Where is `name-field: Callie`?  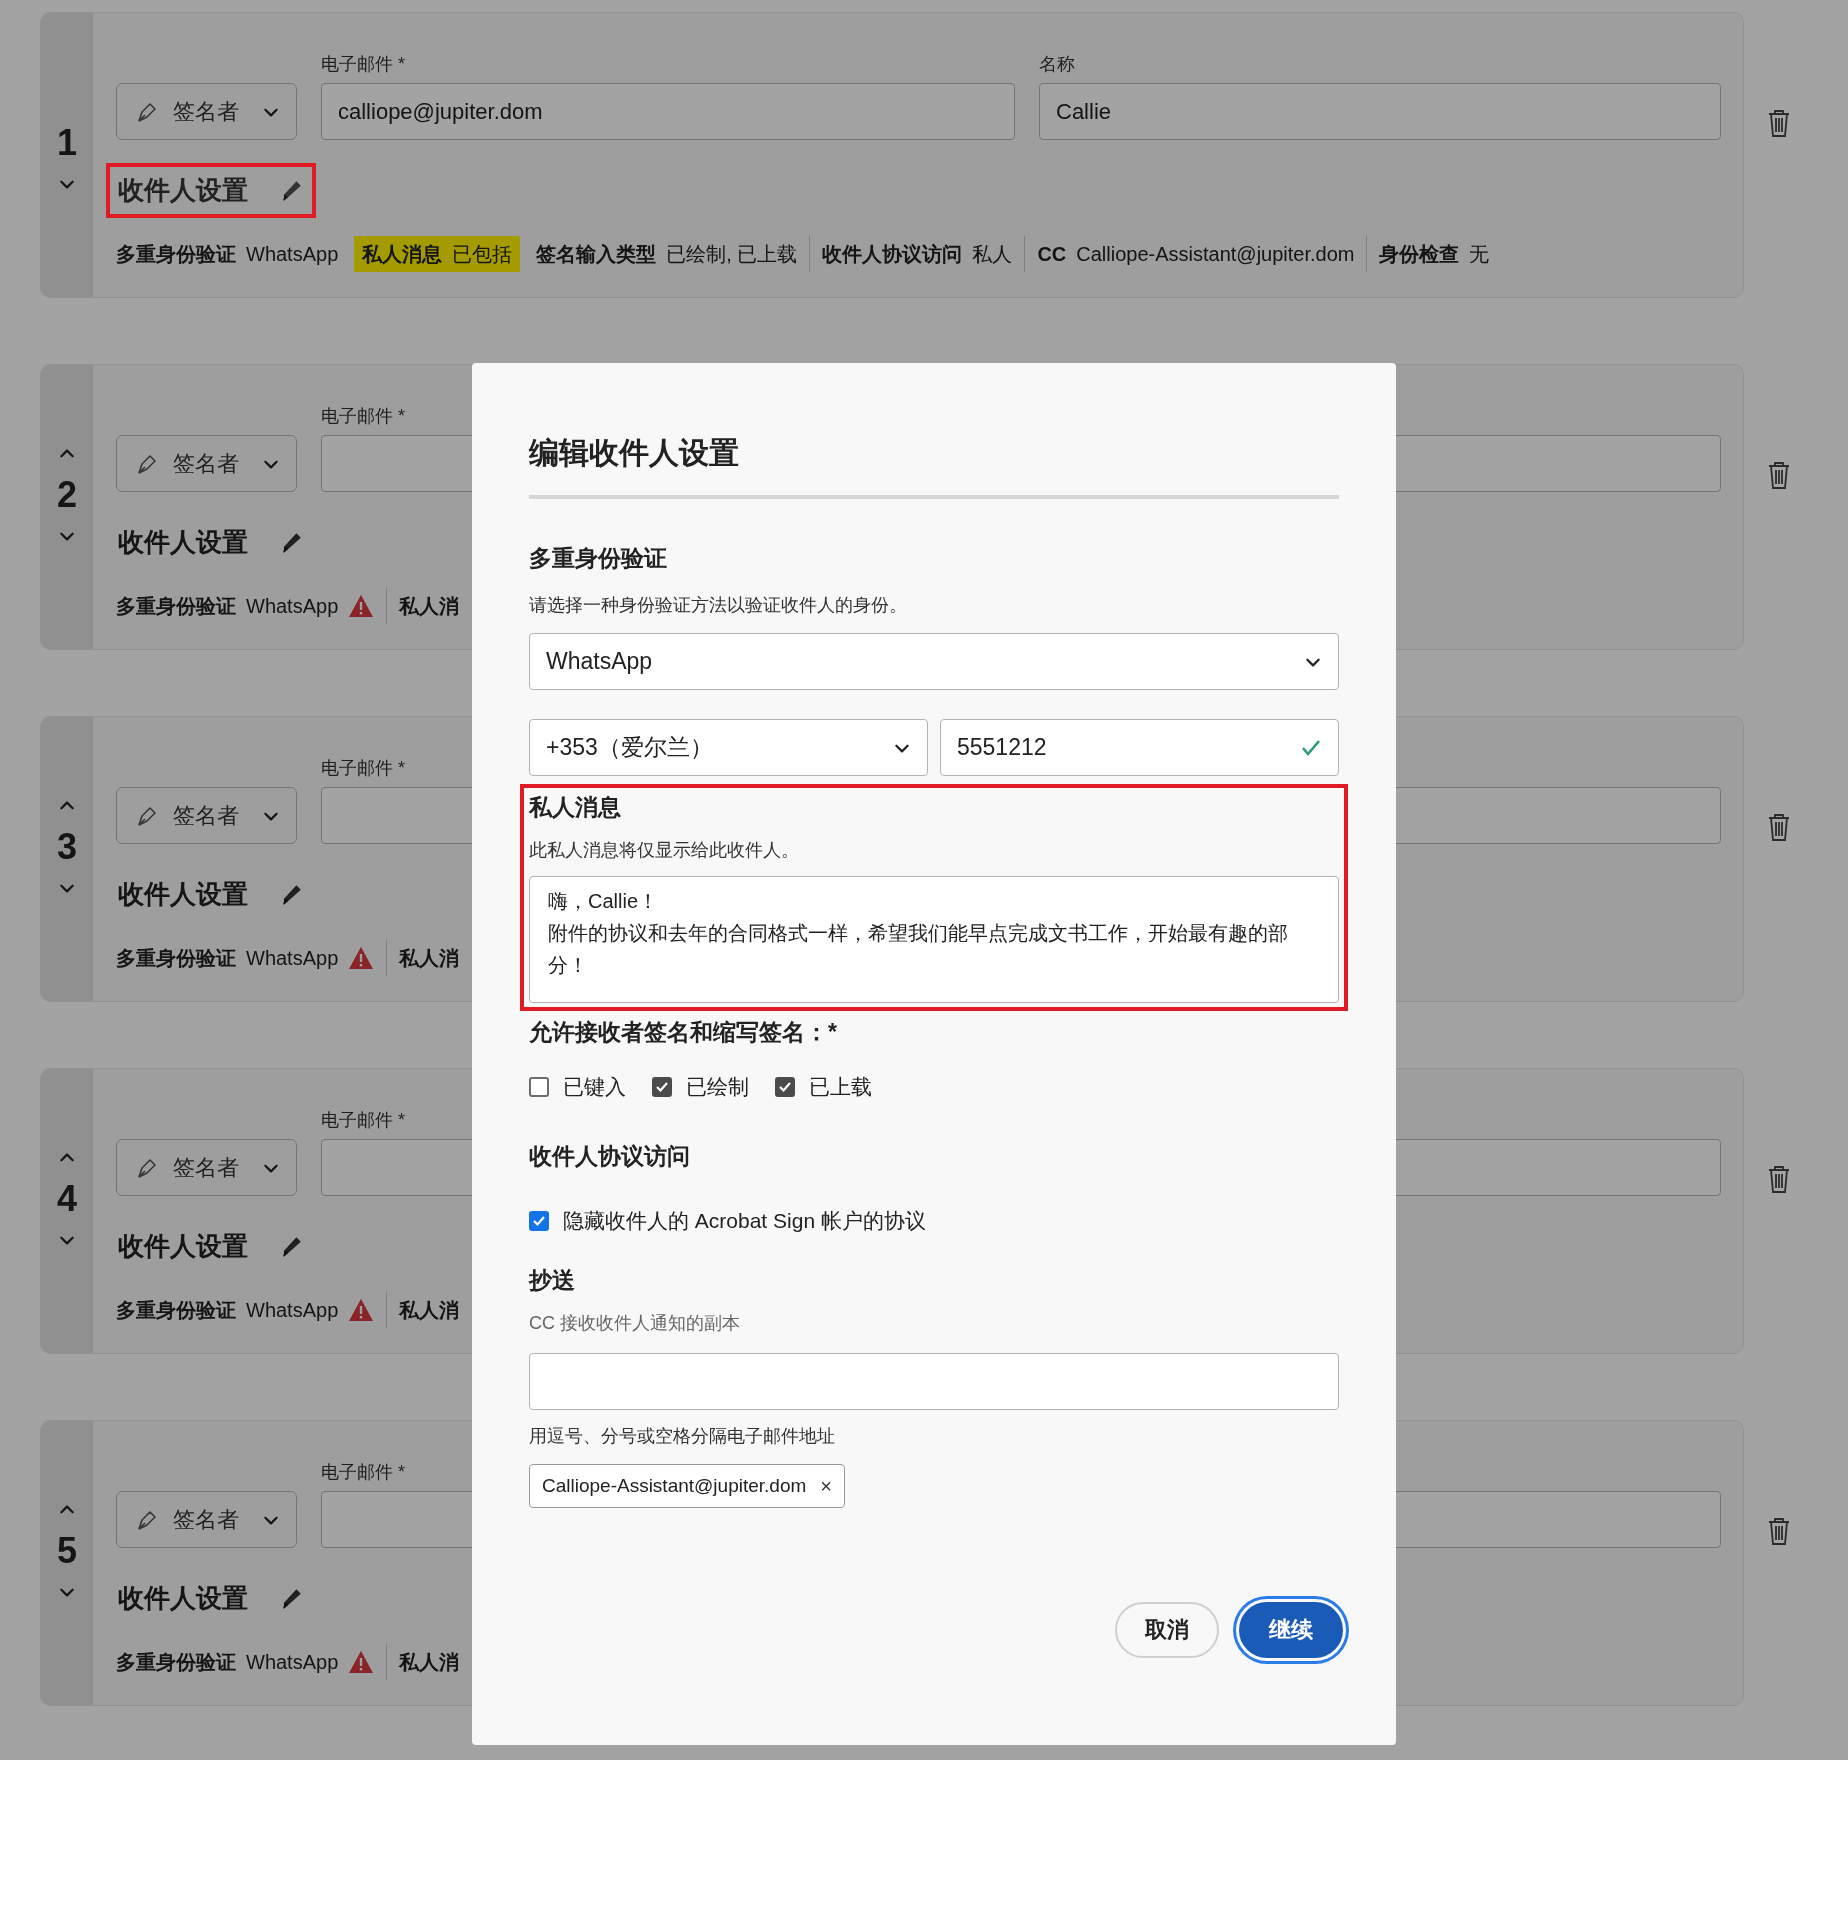 name-field: Callie is located at coordinates (1380, 111).